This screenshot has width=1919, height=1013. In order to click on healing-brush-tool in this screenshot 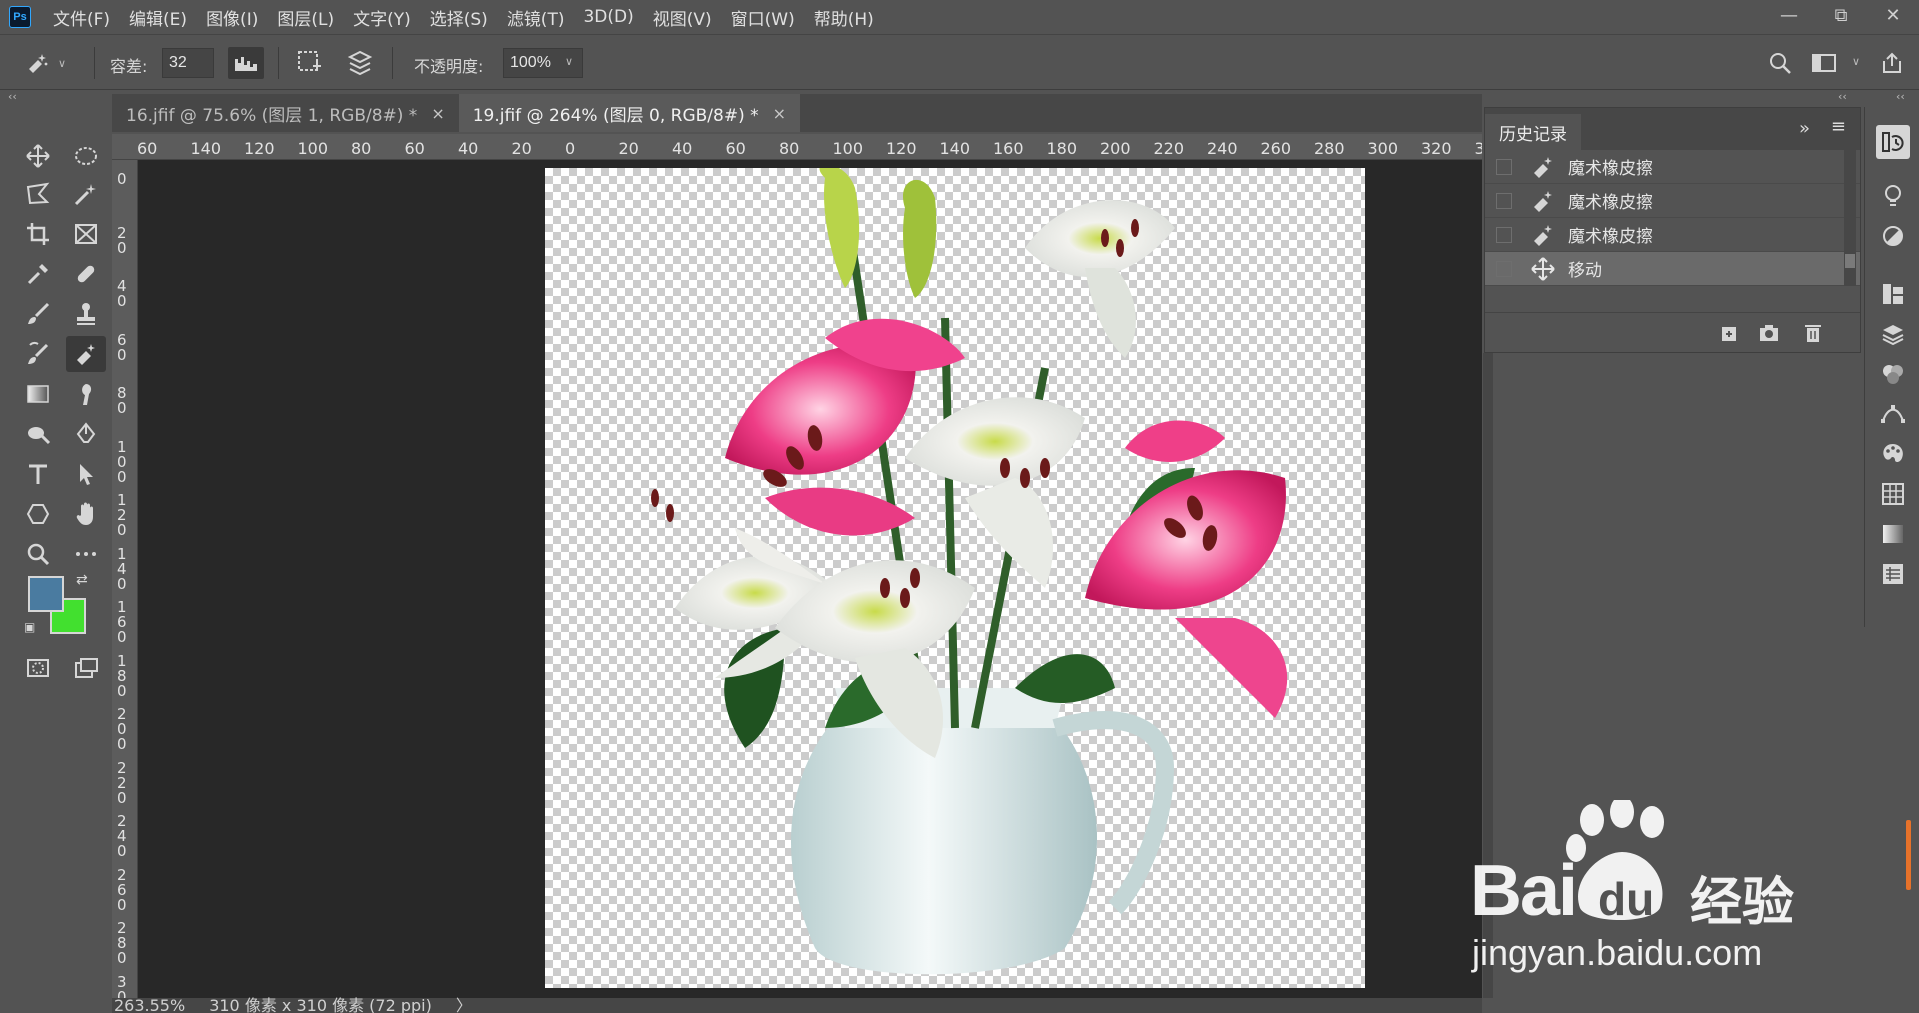, I will do `click(86, 274)`.